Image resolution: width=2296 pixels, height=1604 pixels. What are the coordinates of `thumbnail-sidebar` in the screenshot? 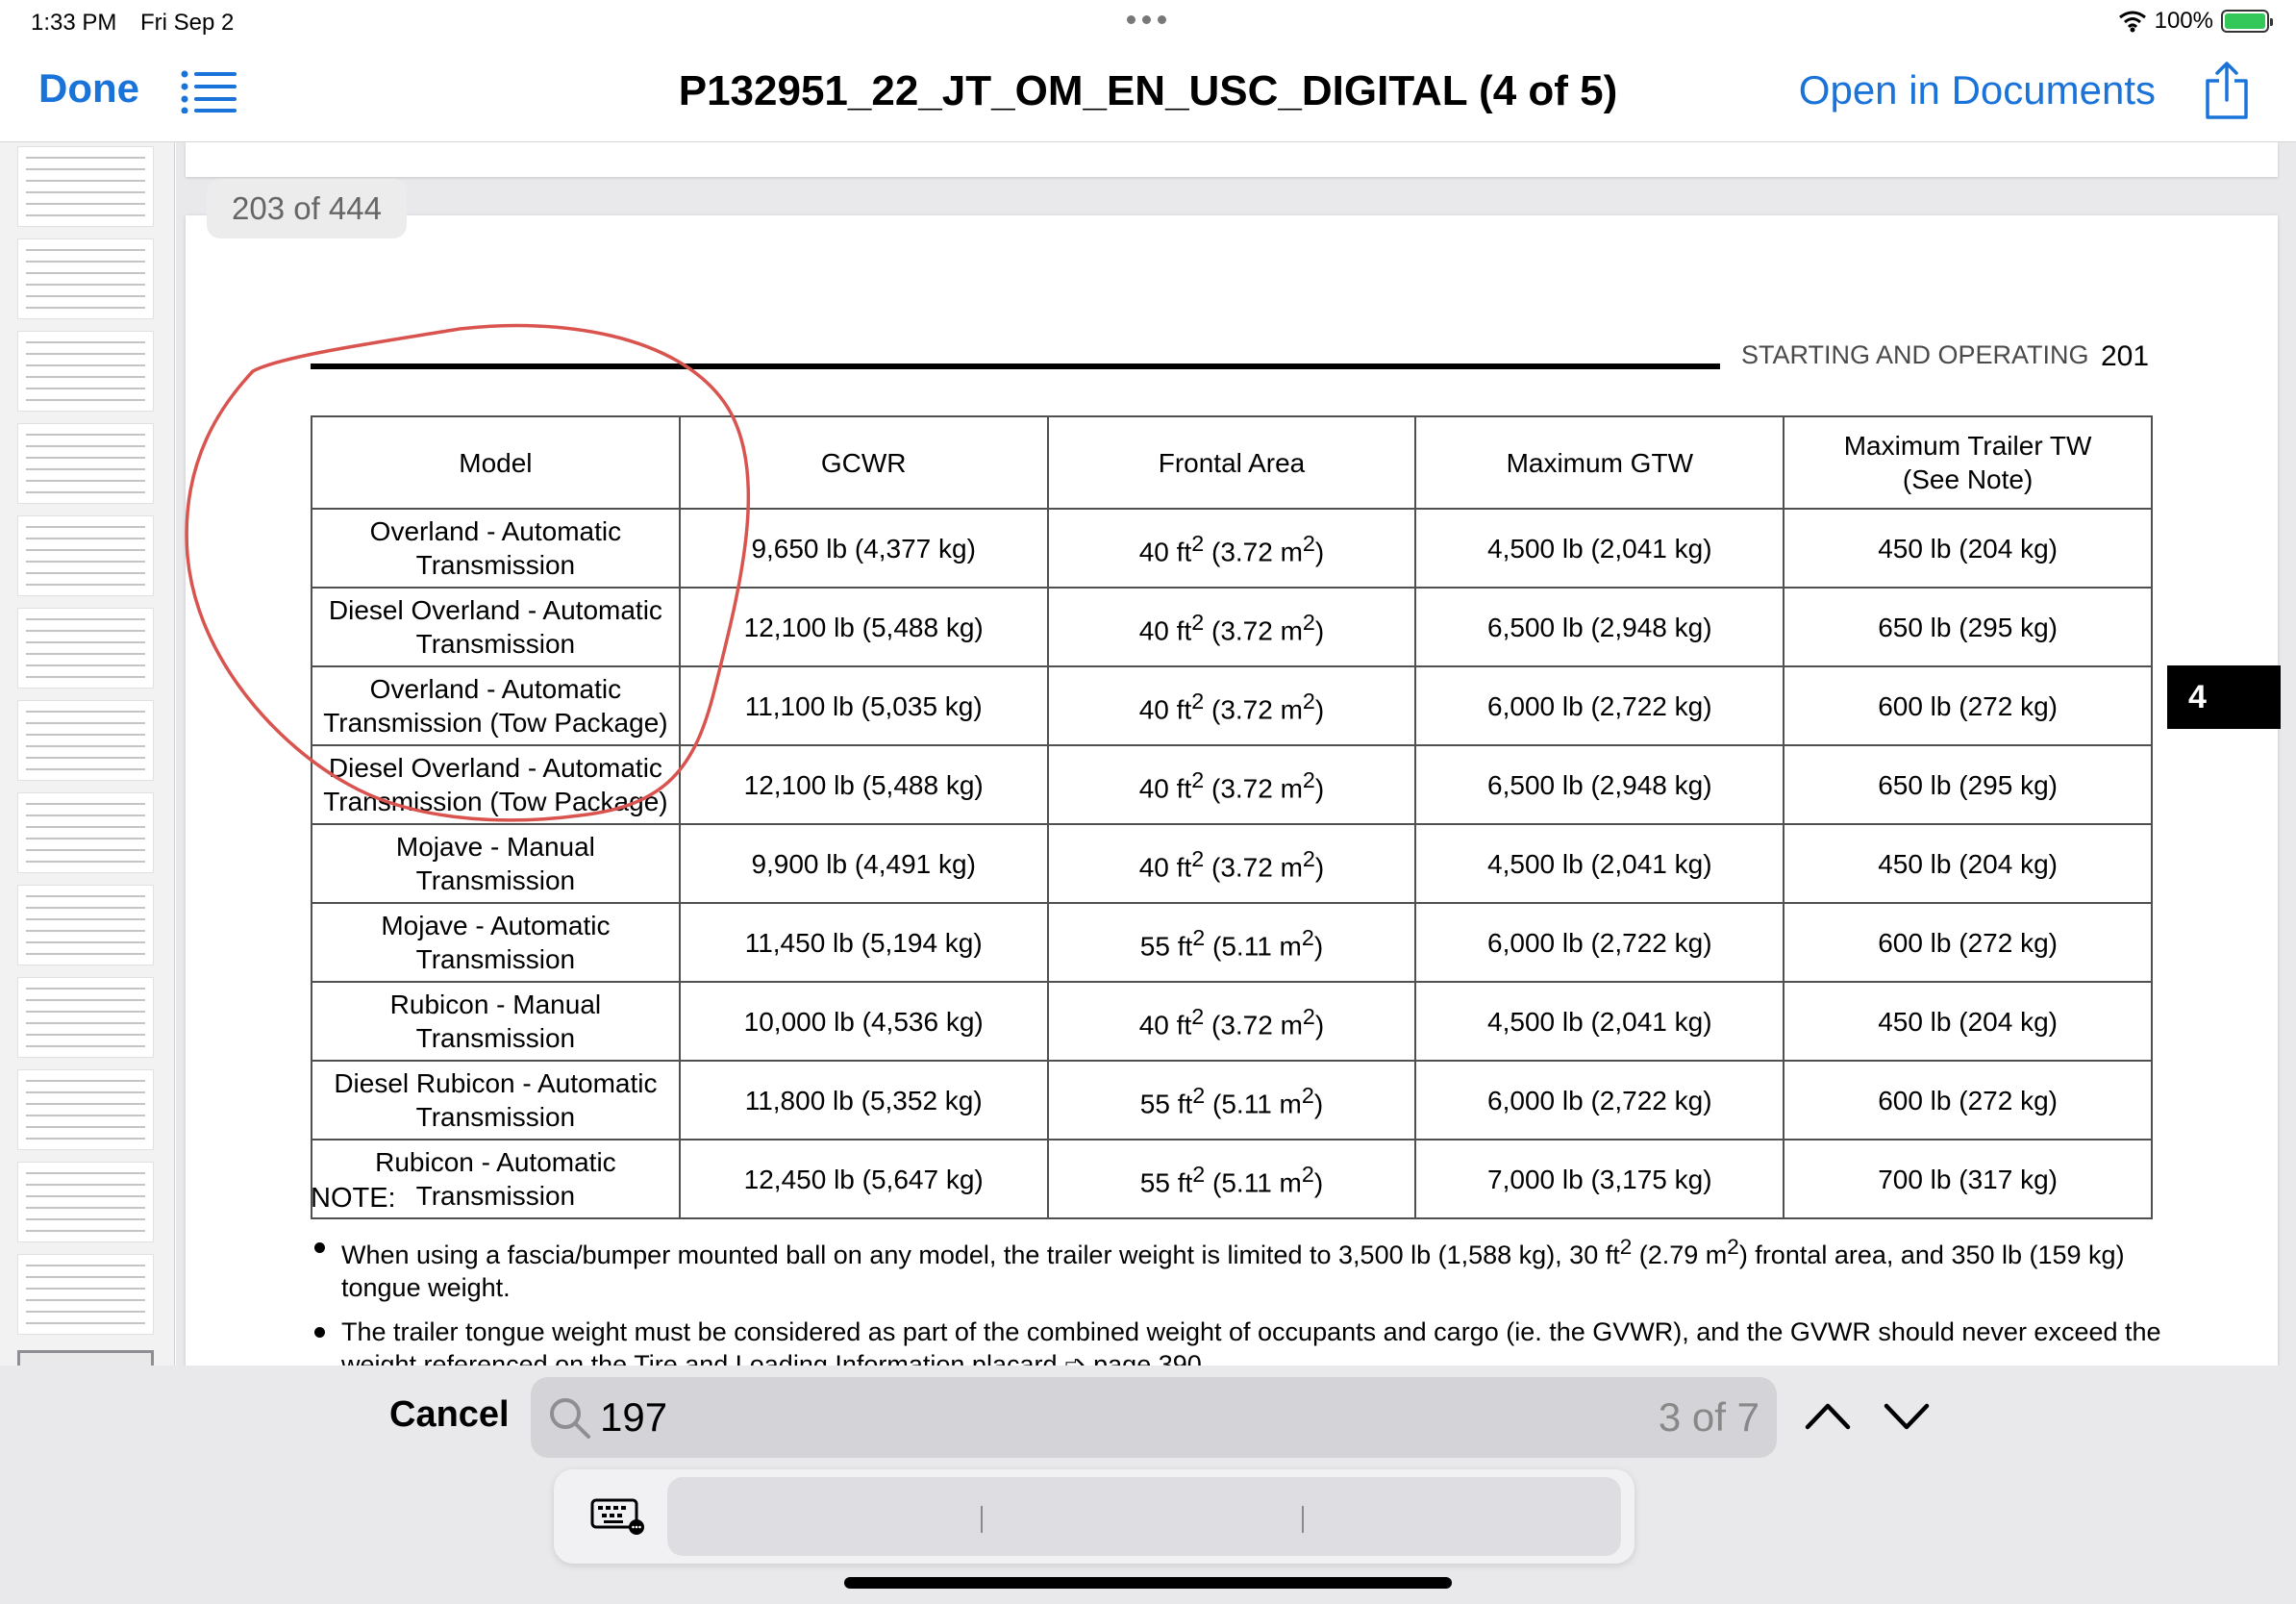 It's located at (87, 754).